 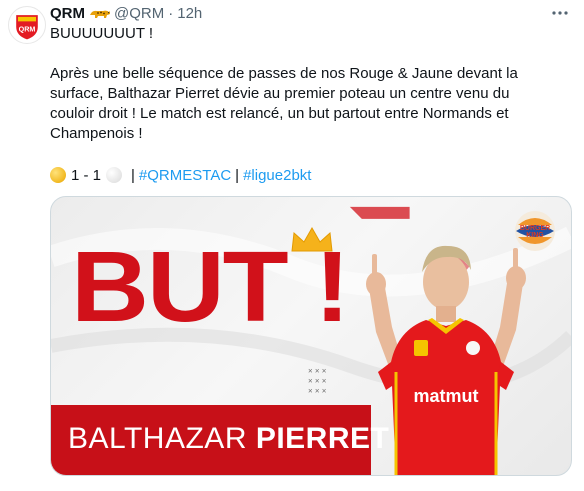 What do you see at coordinates (312, 239) in the screenshot?
I see `crown-icon` at bounding box center [312, 239].